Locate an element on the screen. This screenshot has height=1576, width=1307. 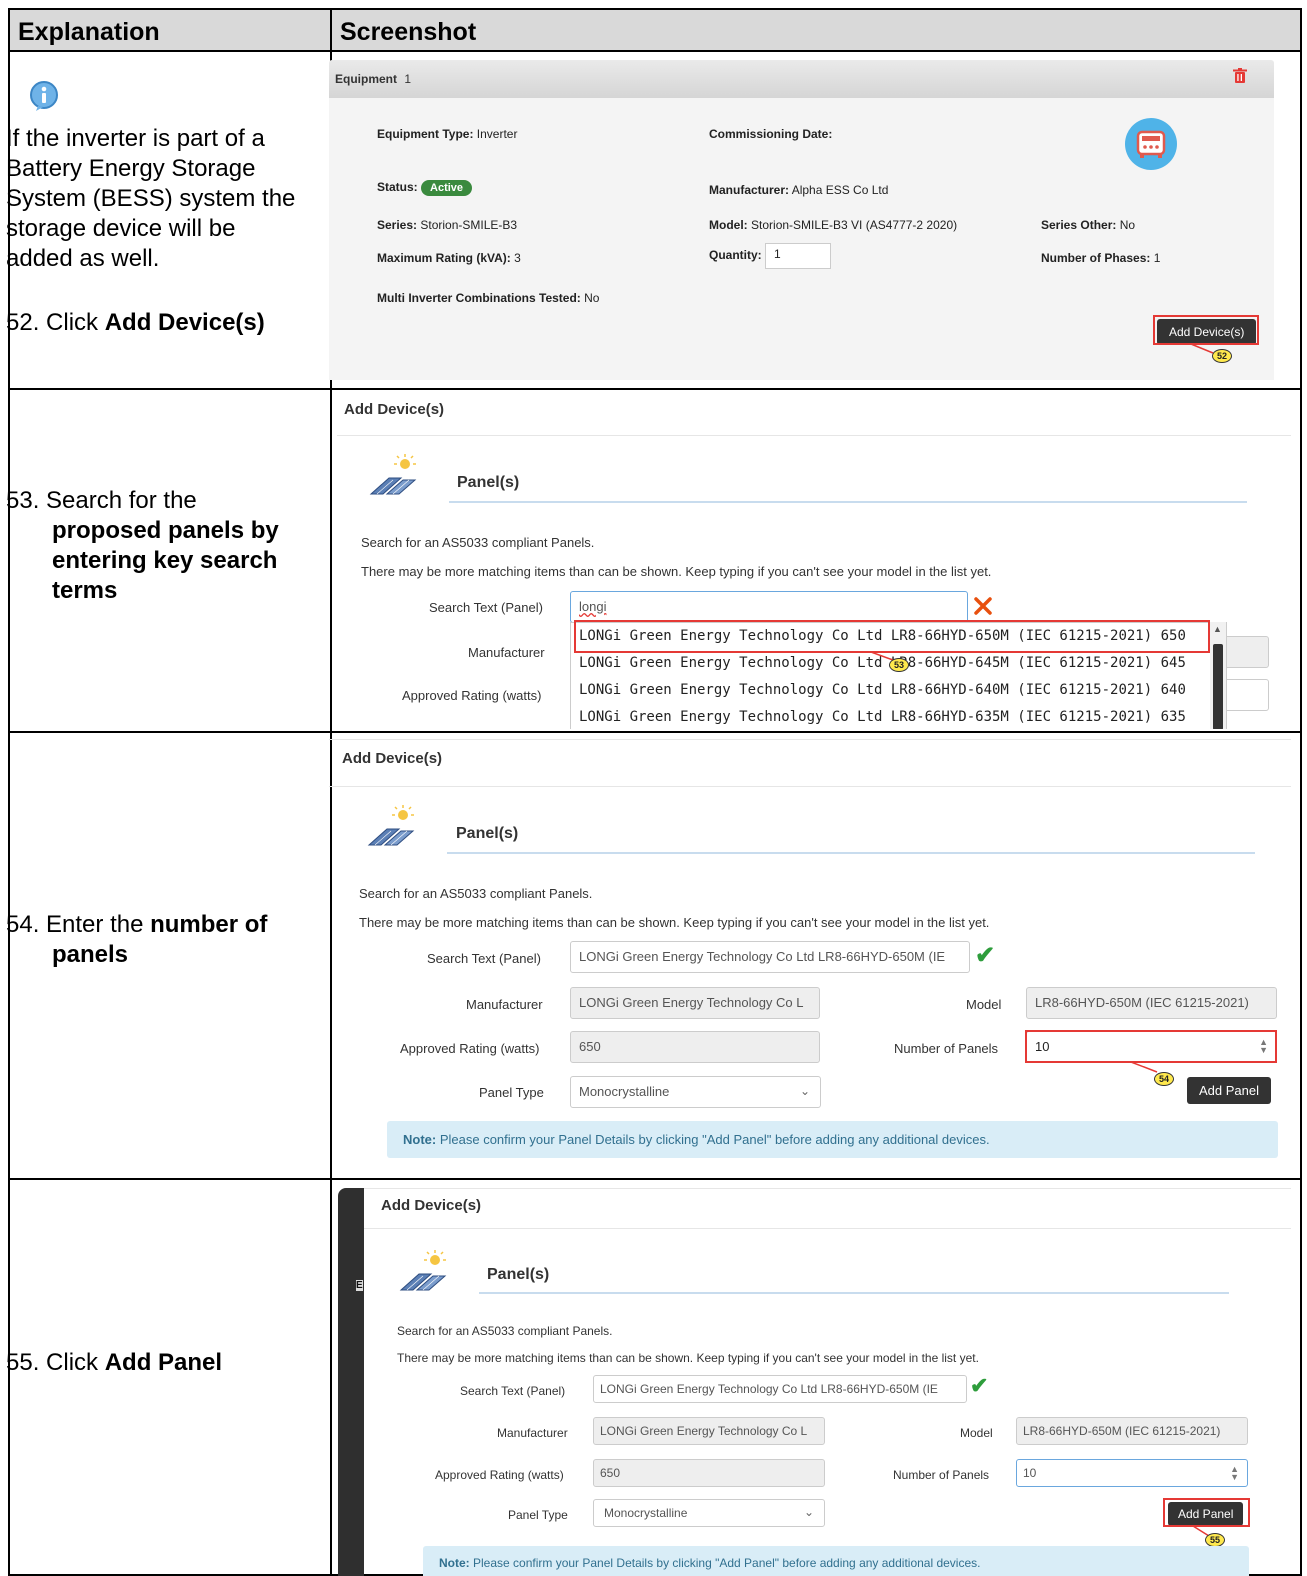
equipment-number: 1 is located at coordinates (408, 79).